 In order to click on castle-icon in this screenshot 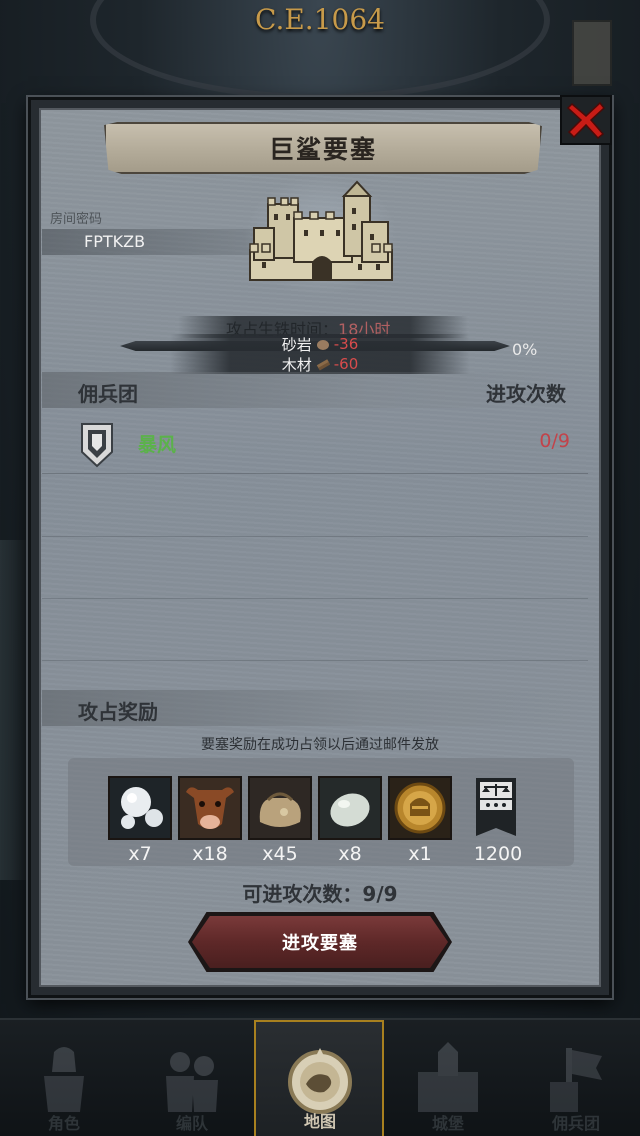, I will do `click(448, 1077)`.